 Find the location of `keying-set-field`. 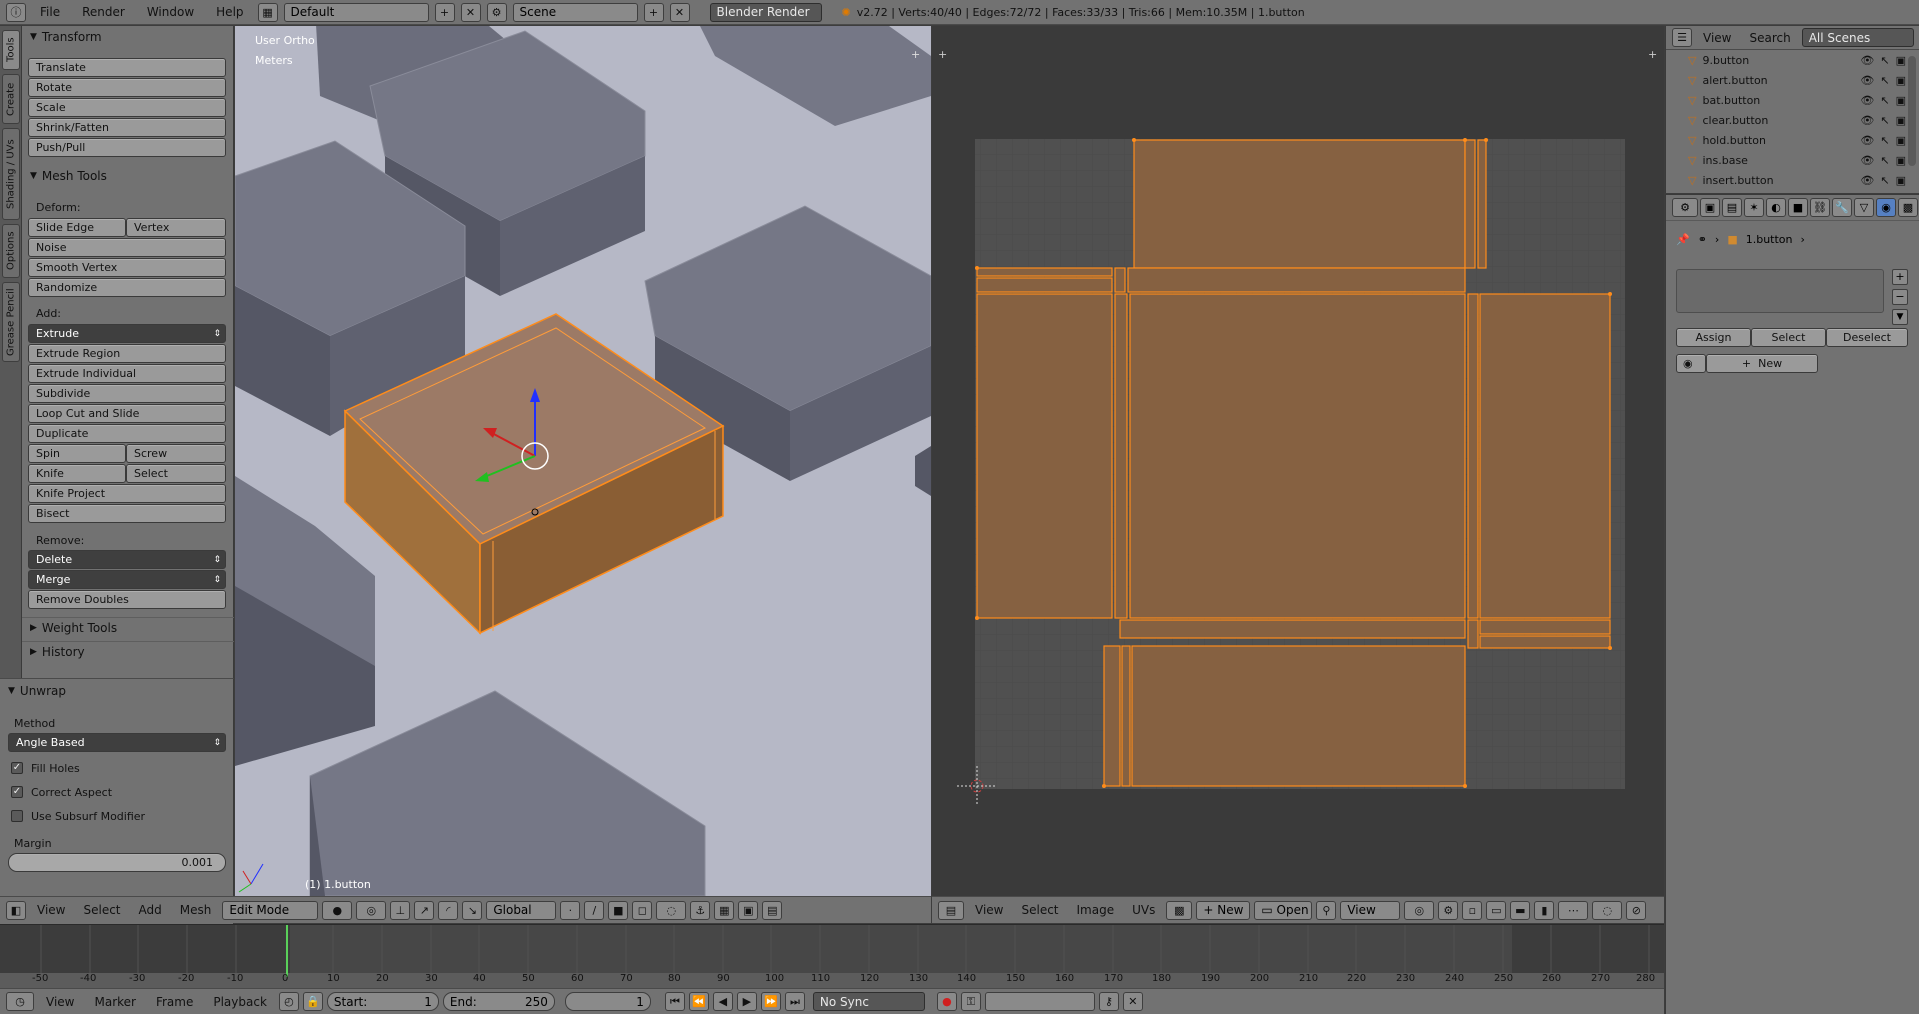

keying-set-field is located at coordinates (1039, 1001).